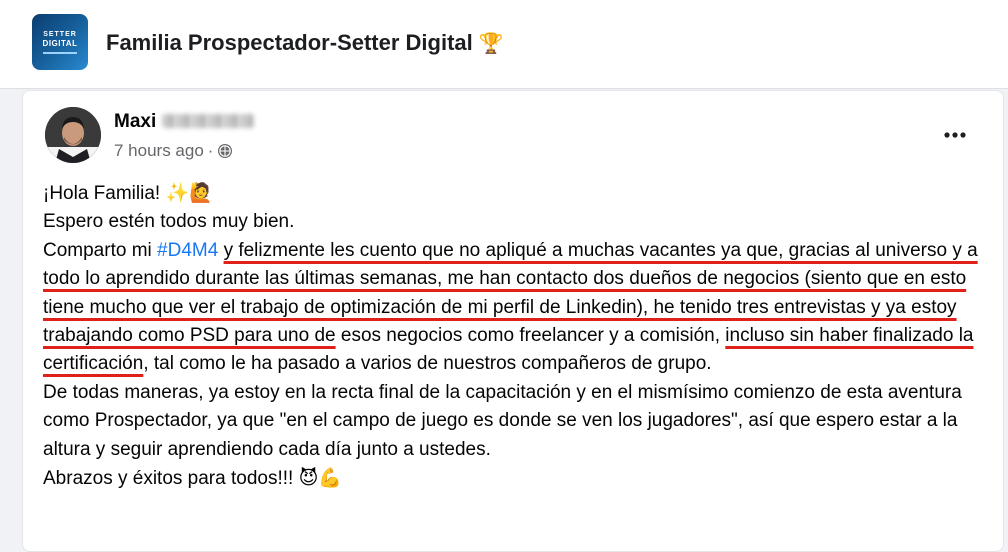 Image resolution: width=1008 pixels, height=552 pixels. I want to click on group-logo: SETTER DIGITAL, so click(60, 42).